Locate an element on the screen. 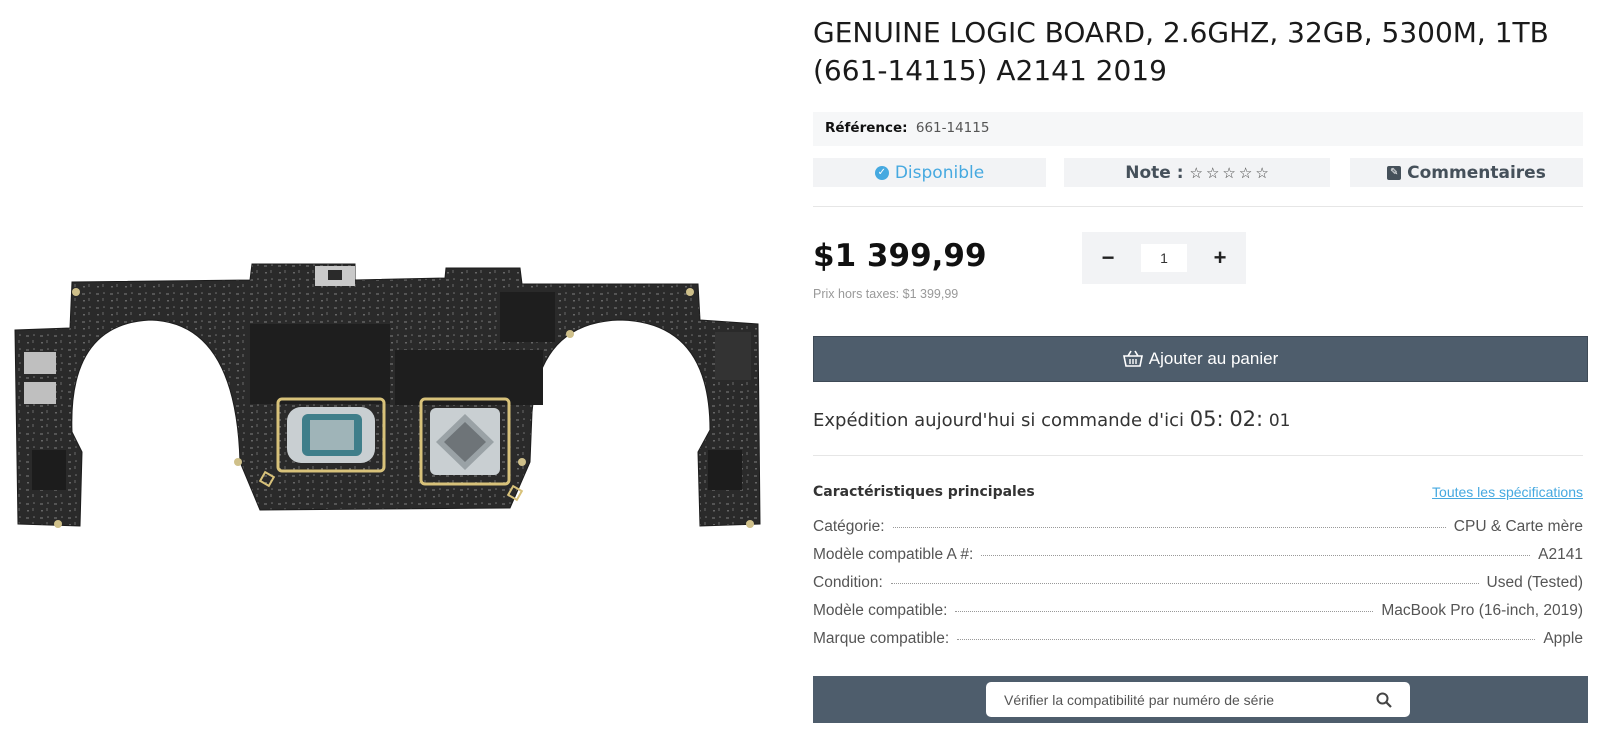 The width and height of the screenshot is (1600, 733). check-circle-icon: ✓ is located at coordinates (881, 172).